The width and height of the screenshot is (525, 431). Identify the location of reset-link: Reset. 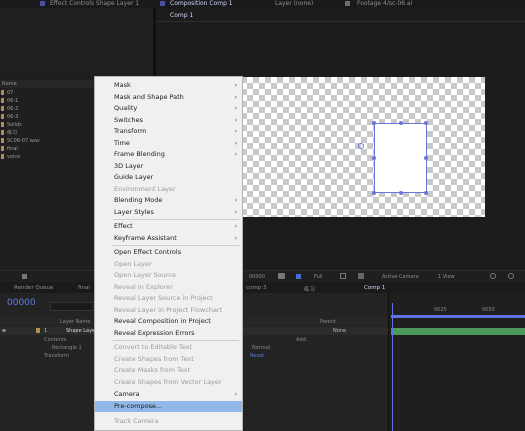
(257, 356).